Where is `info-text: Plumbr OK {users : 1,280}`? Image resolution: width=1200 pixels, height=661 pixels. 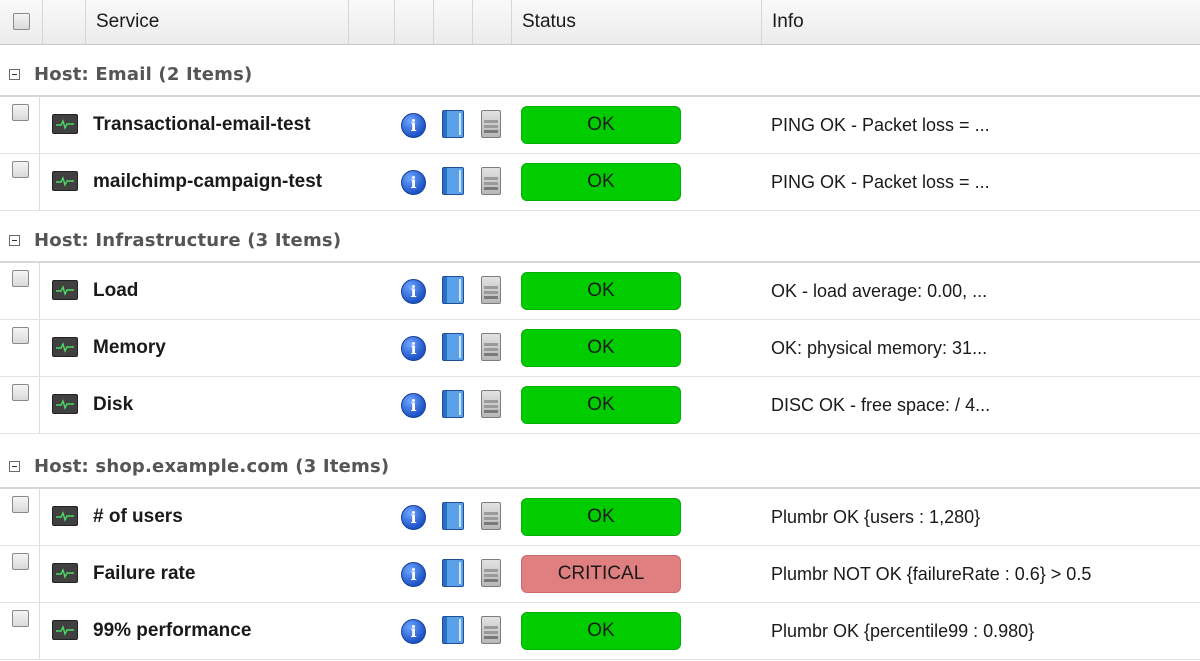 info-text: Plumbr OK {users : 1,280} is located at coordinates (876, 517).